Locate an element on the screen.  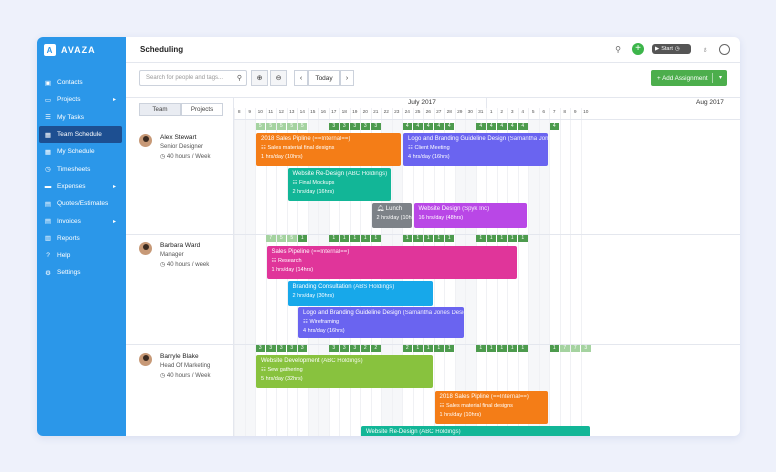
assignment-task: ☷ Sew gathering is located at coordinates (344, 370).